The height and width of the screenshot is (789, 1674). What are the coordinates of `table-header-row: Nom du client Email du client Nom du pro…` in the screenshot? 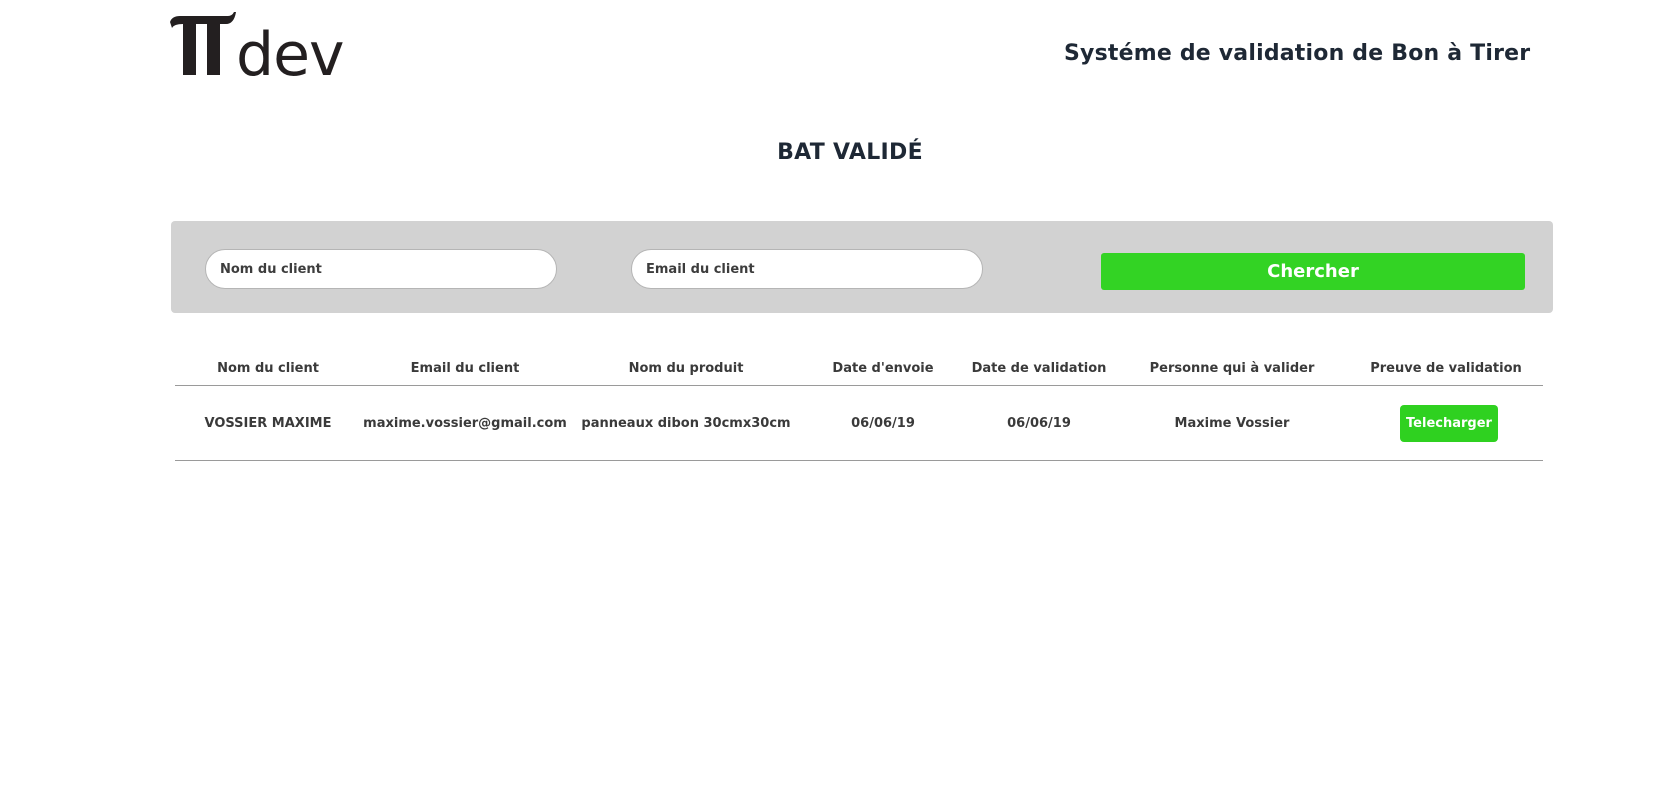 It's located at (859, 369).